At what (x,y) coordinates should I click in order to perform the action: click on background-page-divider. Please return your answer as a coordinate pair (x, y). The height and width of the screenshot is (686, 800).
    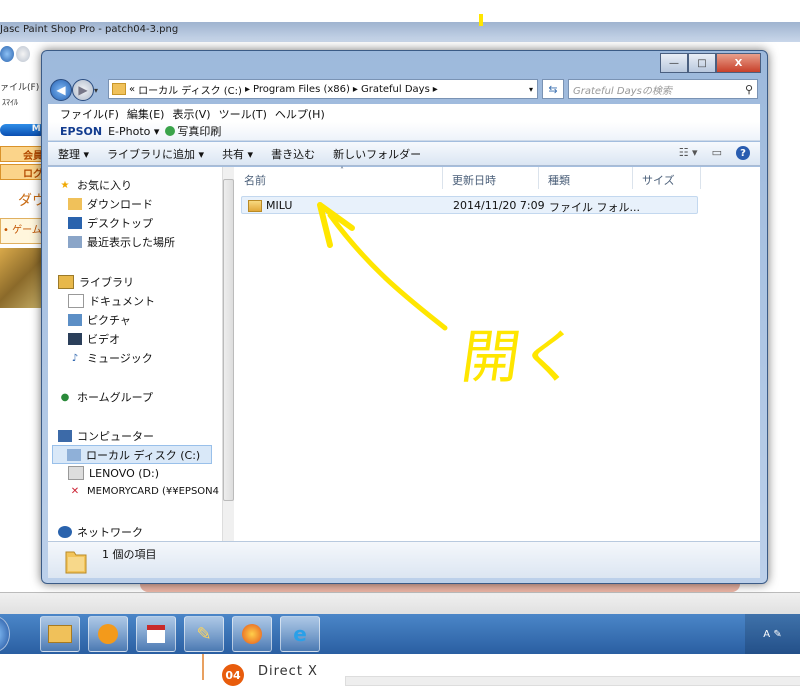
    Looking at the image, I should click on (203, 667).